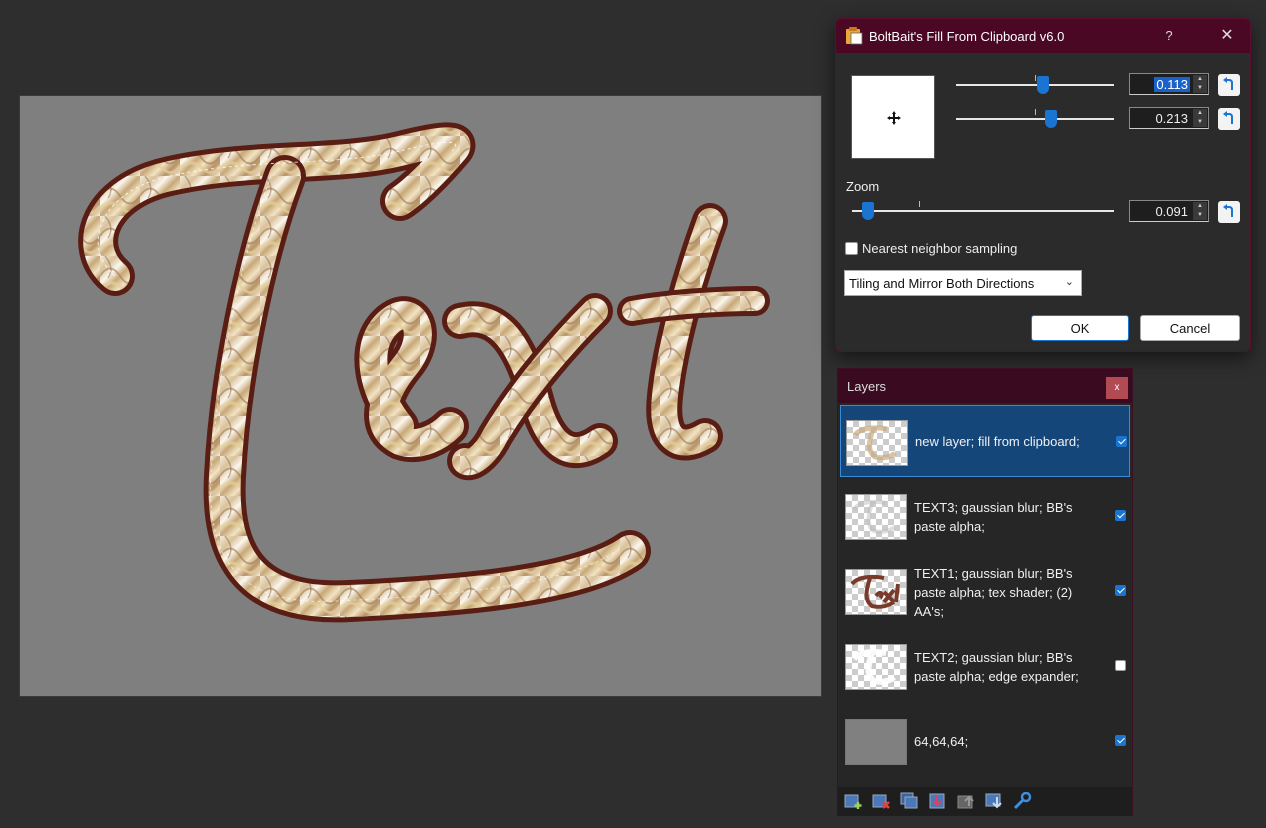 The width and height of the screenshot is (1266, 828). What do you see at coordinates (941, 741) in the screenshot?
I see `layer-name: 64,64,64;` at bounding box center [941, 741].